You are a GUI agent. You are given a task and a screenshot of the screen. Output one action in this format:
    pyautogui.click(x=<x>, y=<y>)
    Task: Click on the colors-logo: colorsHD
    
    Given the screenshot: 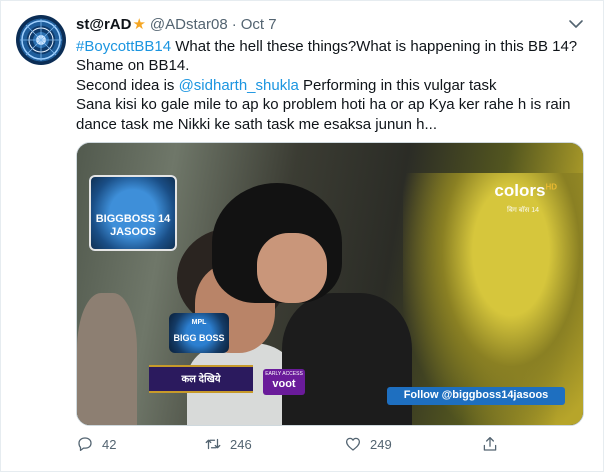 What is the action you would take?
    pyautogui.click(x=525, y=191)
    